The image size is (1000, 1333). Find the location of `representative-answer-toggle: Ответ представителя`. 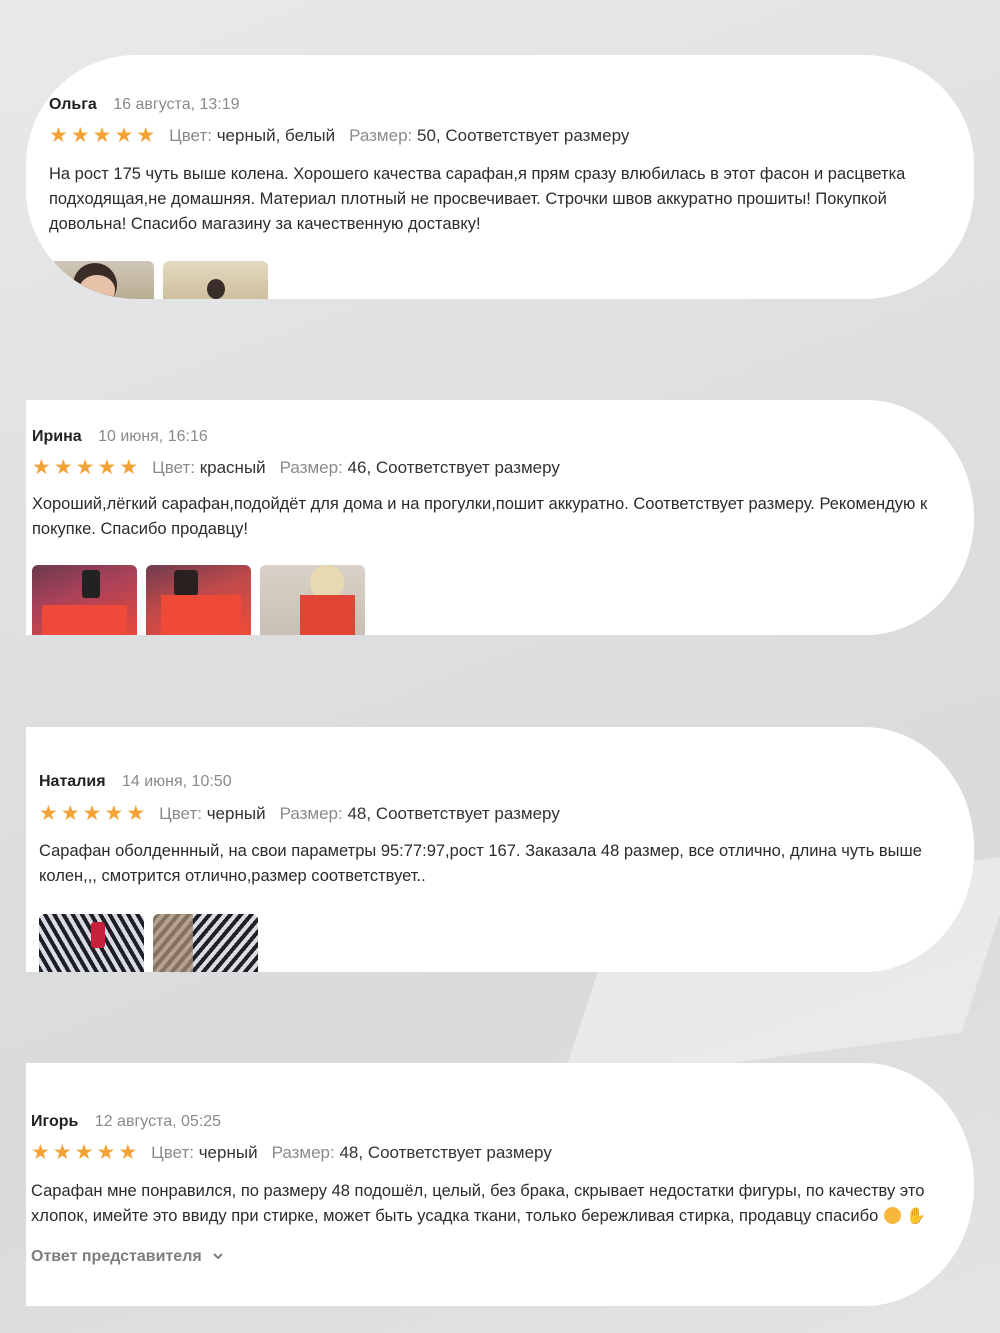

representative-answer-toggle: Ответ представителя is located at coordinates (127, 1257).